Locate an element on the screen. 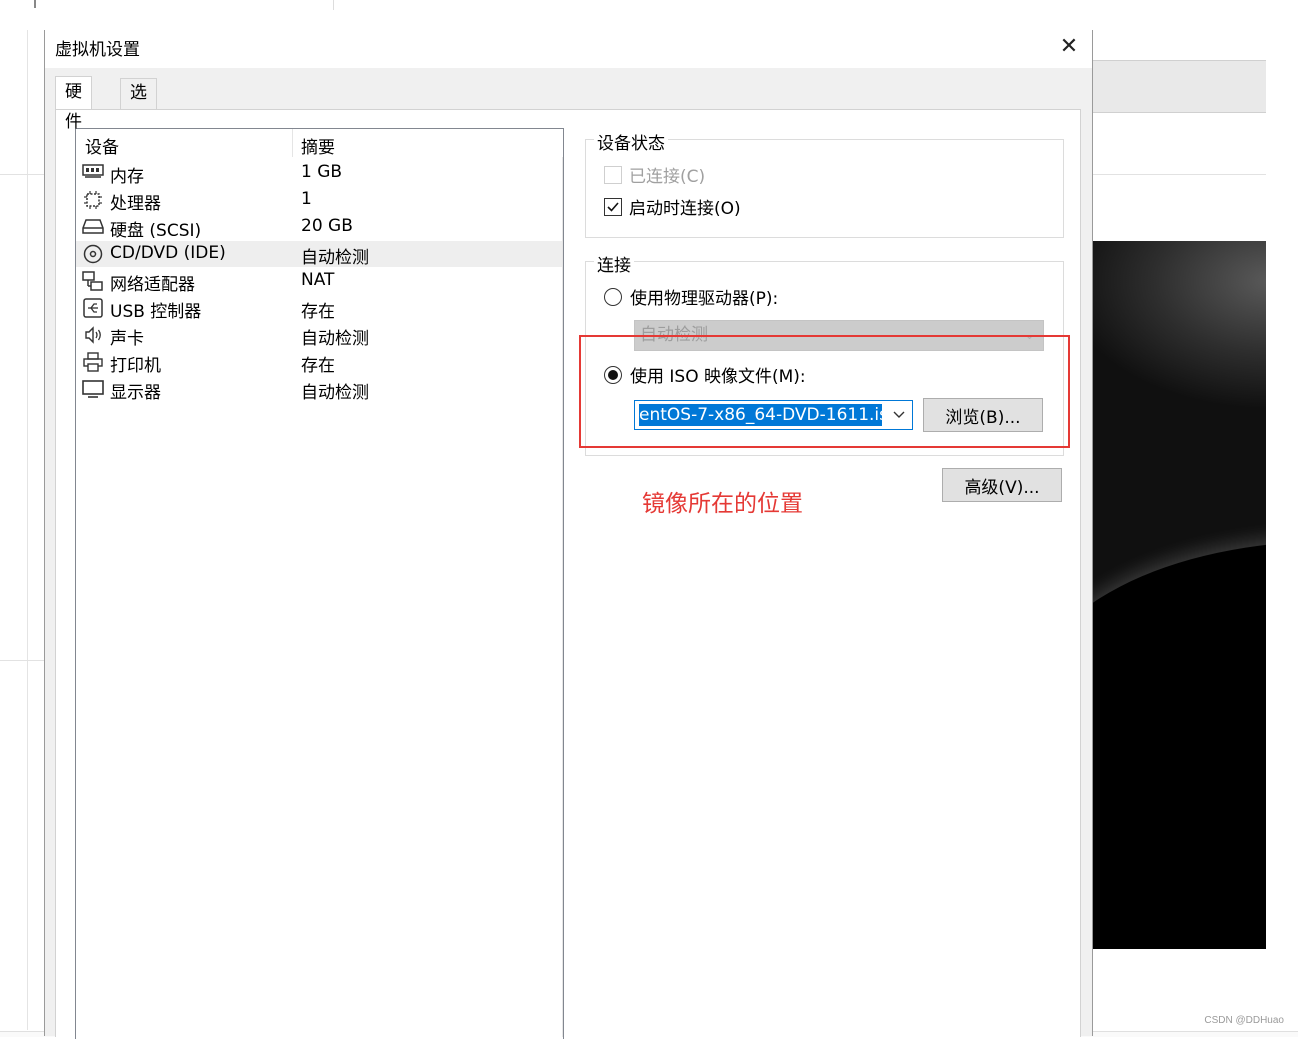 Image resolution: width=1298 pixels, height=1039 pixels. device-name: 网络适配器 is located at coordinates (152, 285).